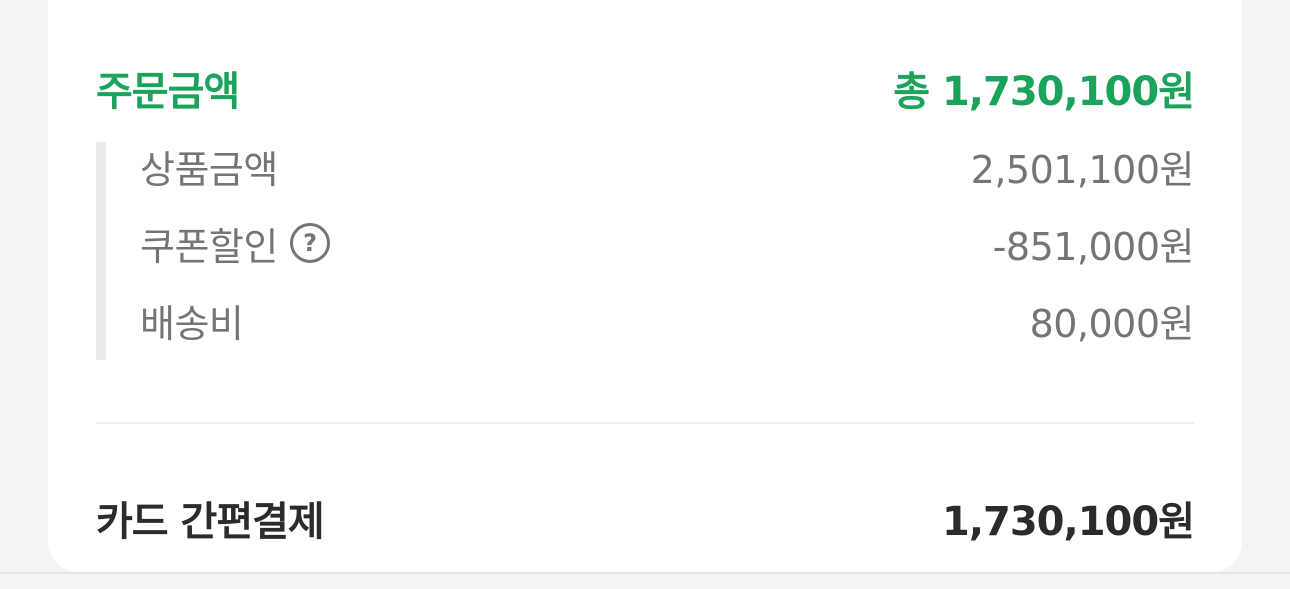  What do you see at coordinates (645, 88) in the screenshot?
I see `order-amount-header: 주문금액 총 1,730,100원` at bounding box center [645, 88].